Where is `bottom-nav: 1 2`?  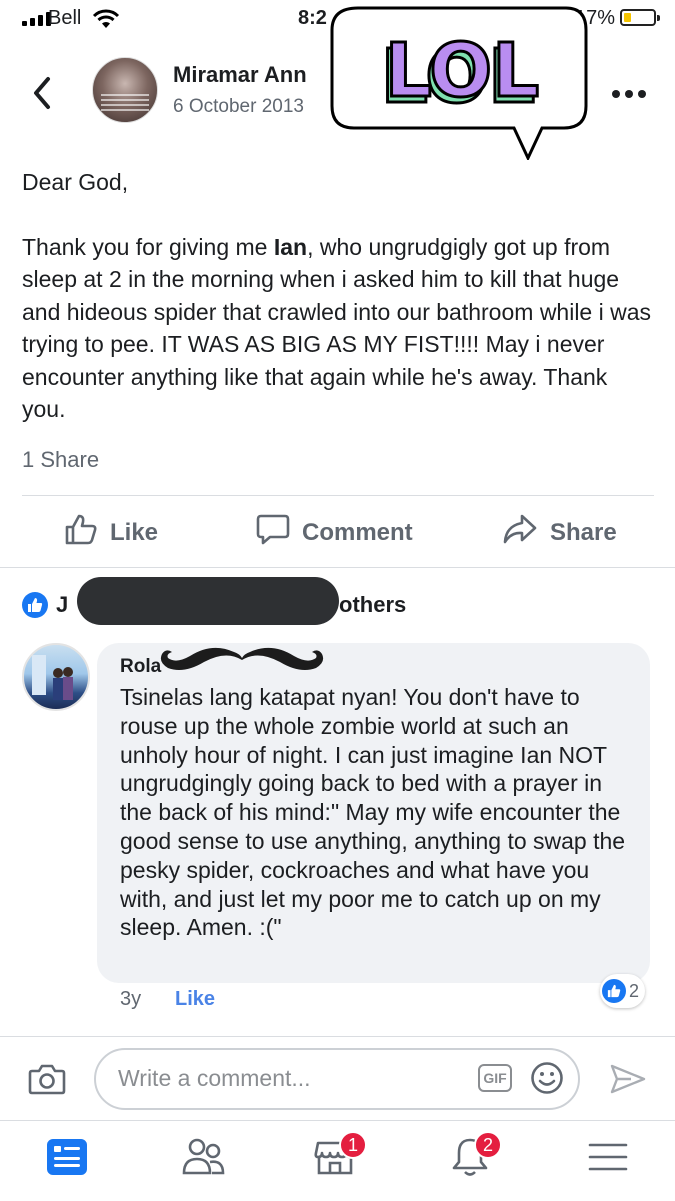
bottom-nav: 1 2 is located at coordinates (337, 1160).